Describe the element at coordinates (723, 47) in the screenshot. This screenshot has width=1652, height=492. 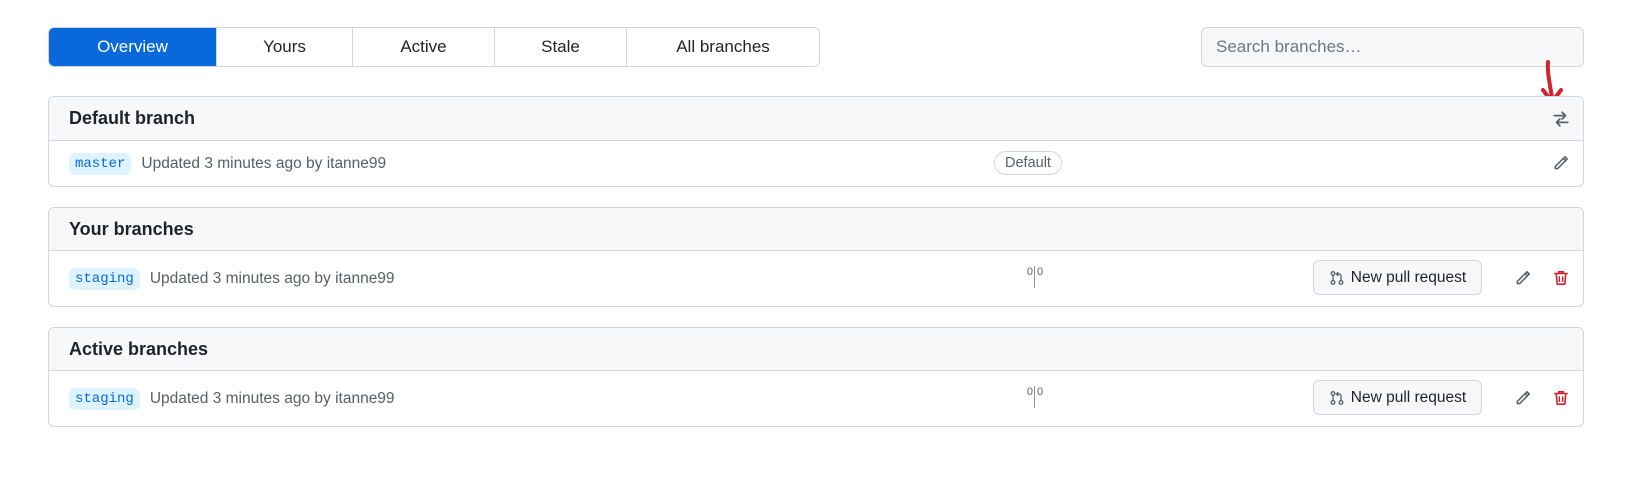
I see `tab-all-branches: All branches` at that location.